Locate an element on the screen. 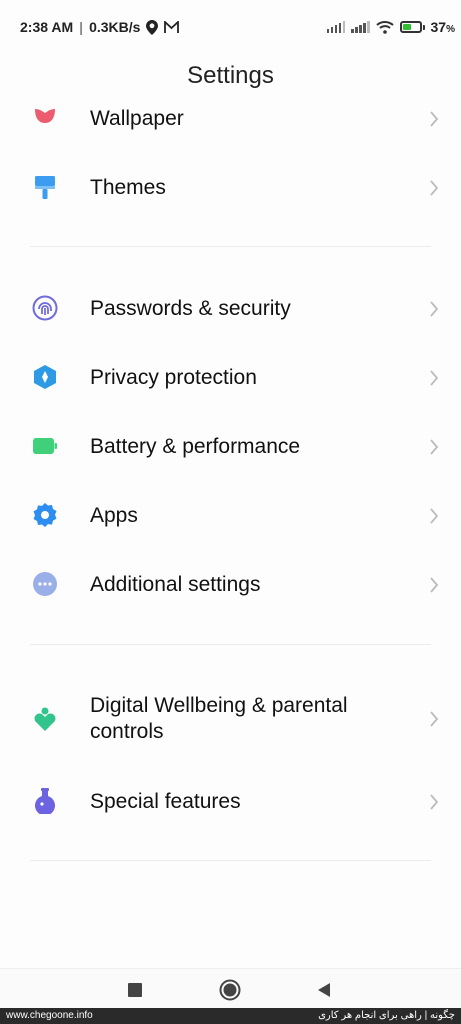 The image size is (461, 1024). item-label: Battery & performance is located at coordinates (195, 446).